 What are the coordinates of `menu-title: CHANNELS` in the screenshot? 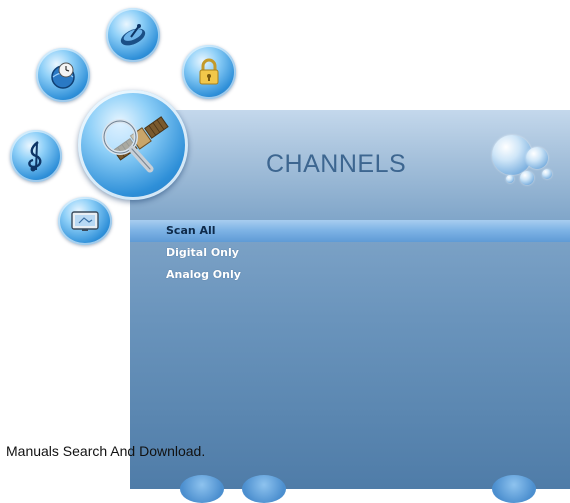 It's located at (336, 164).